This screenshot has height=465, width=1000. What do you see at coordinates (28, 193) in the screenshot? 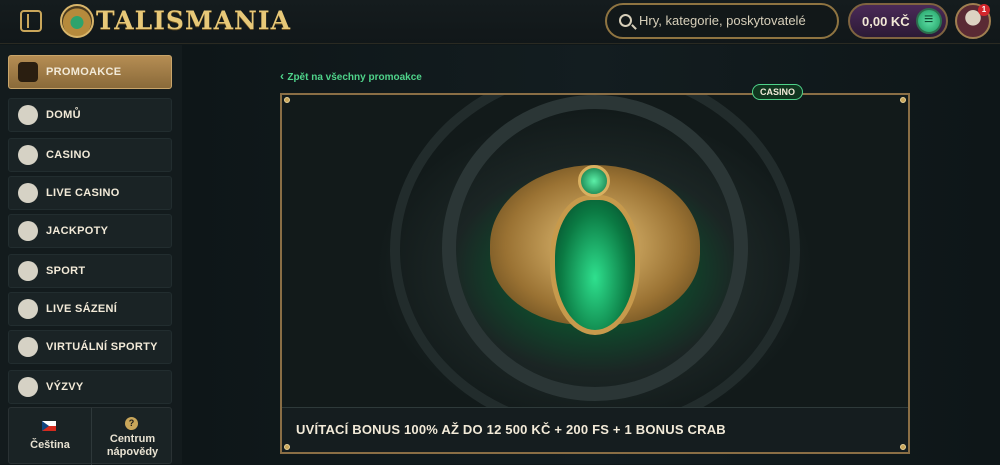
I see `spade-icon` at bounding box center [28, 193].